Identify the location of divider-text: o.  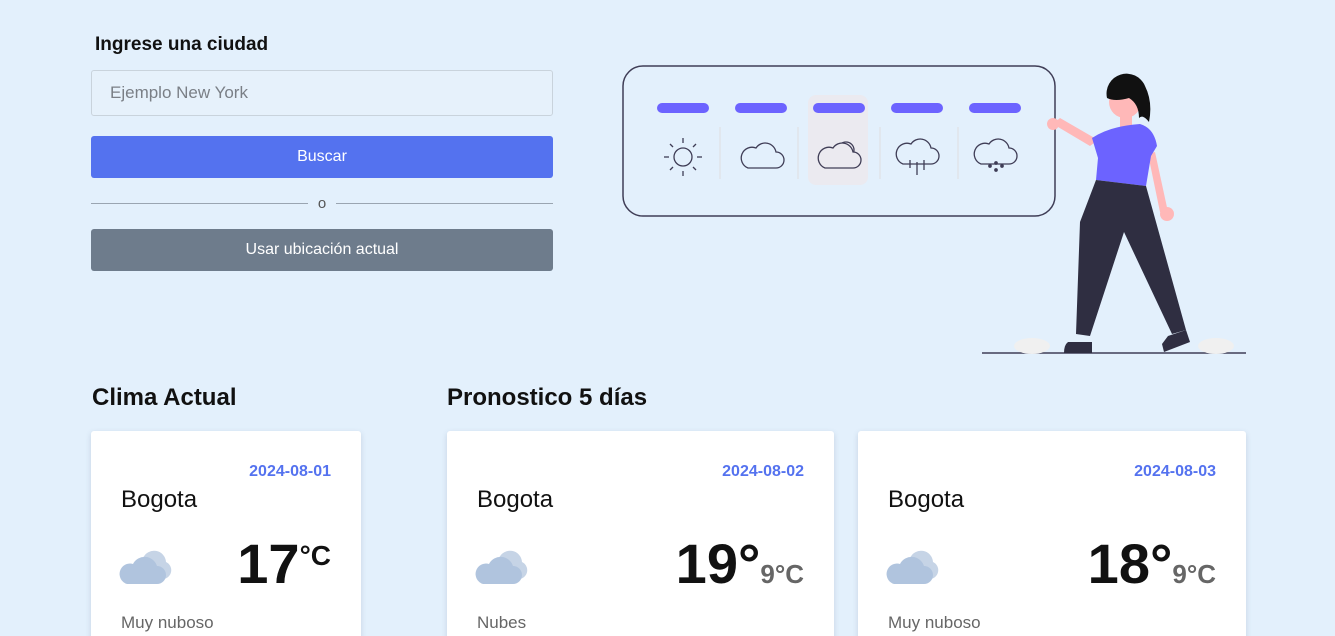
(322, 203).